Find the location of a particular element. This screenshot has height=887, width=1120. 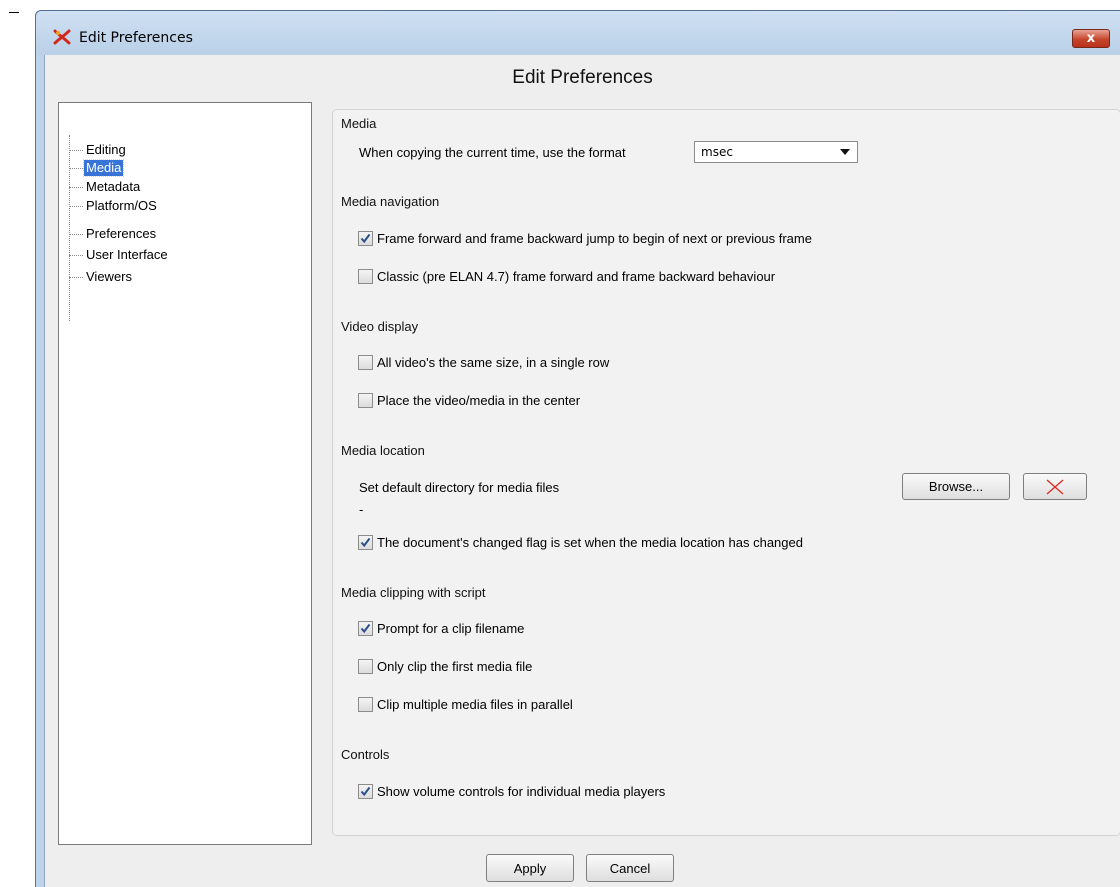

option-clip-first-media: Only clip the first media file is located at coordinates (445, 666).